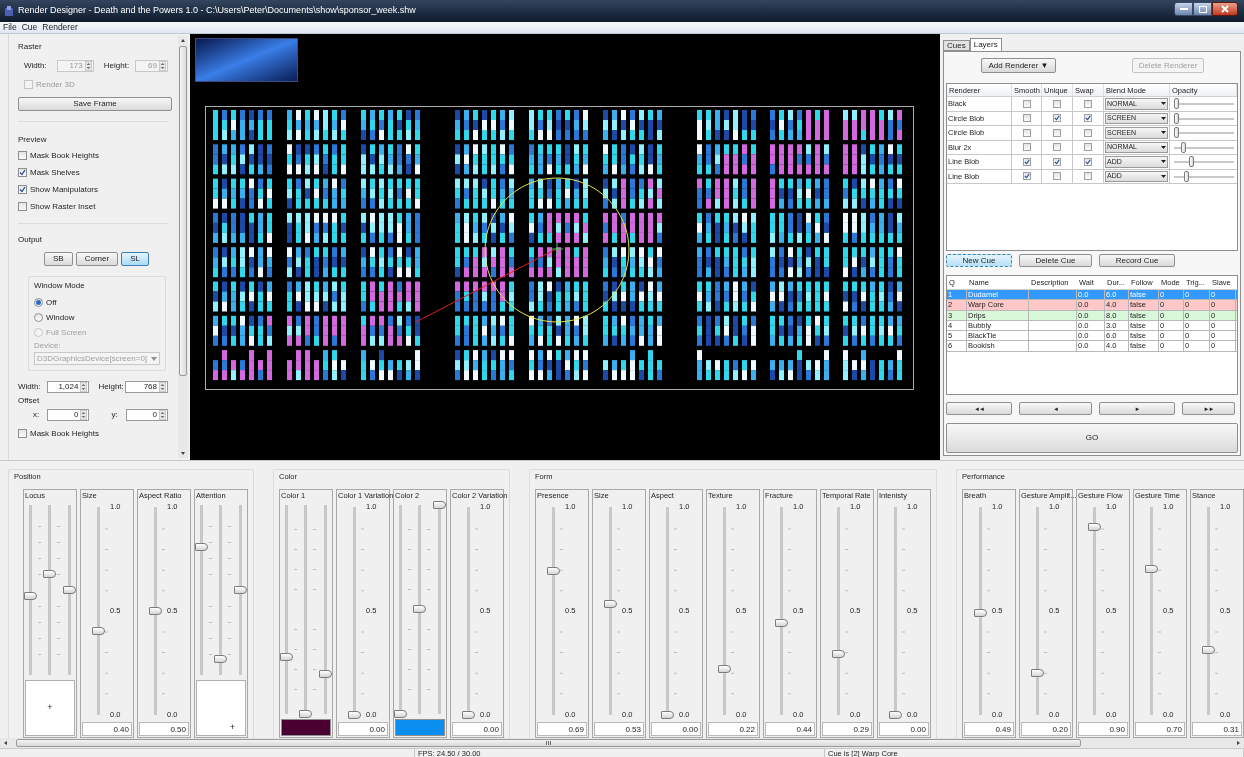 The image size is (1244, 757). What do you see at coordinates (989, 728) in the screenshot?
I see `value-field: 0.49` at bounding box center [989, 728].